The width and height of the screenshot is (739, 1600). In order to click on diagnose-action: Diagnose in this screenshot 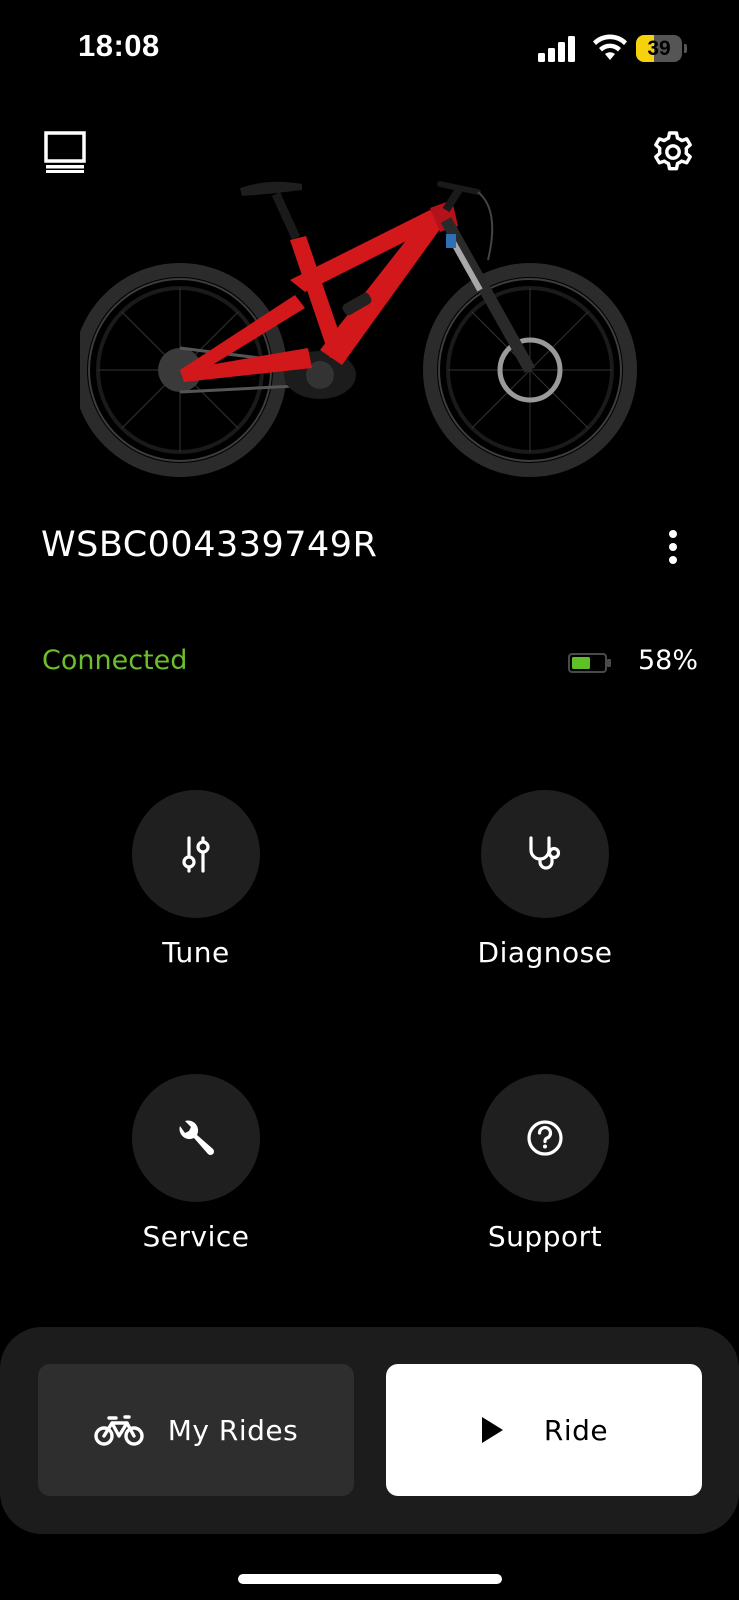, I will do `click(545, 910)`.